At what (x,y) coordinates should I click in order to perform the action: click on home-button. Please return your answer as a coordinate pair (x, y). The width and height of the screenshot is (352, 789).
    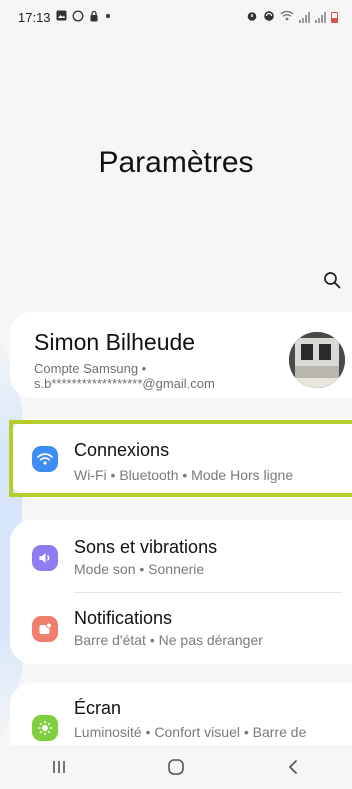
    Looking at the image, I should click on (176, 769).